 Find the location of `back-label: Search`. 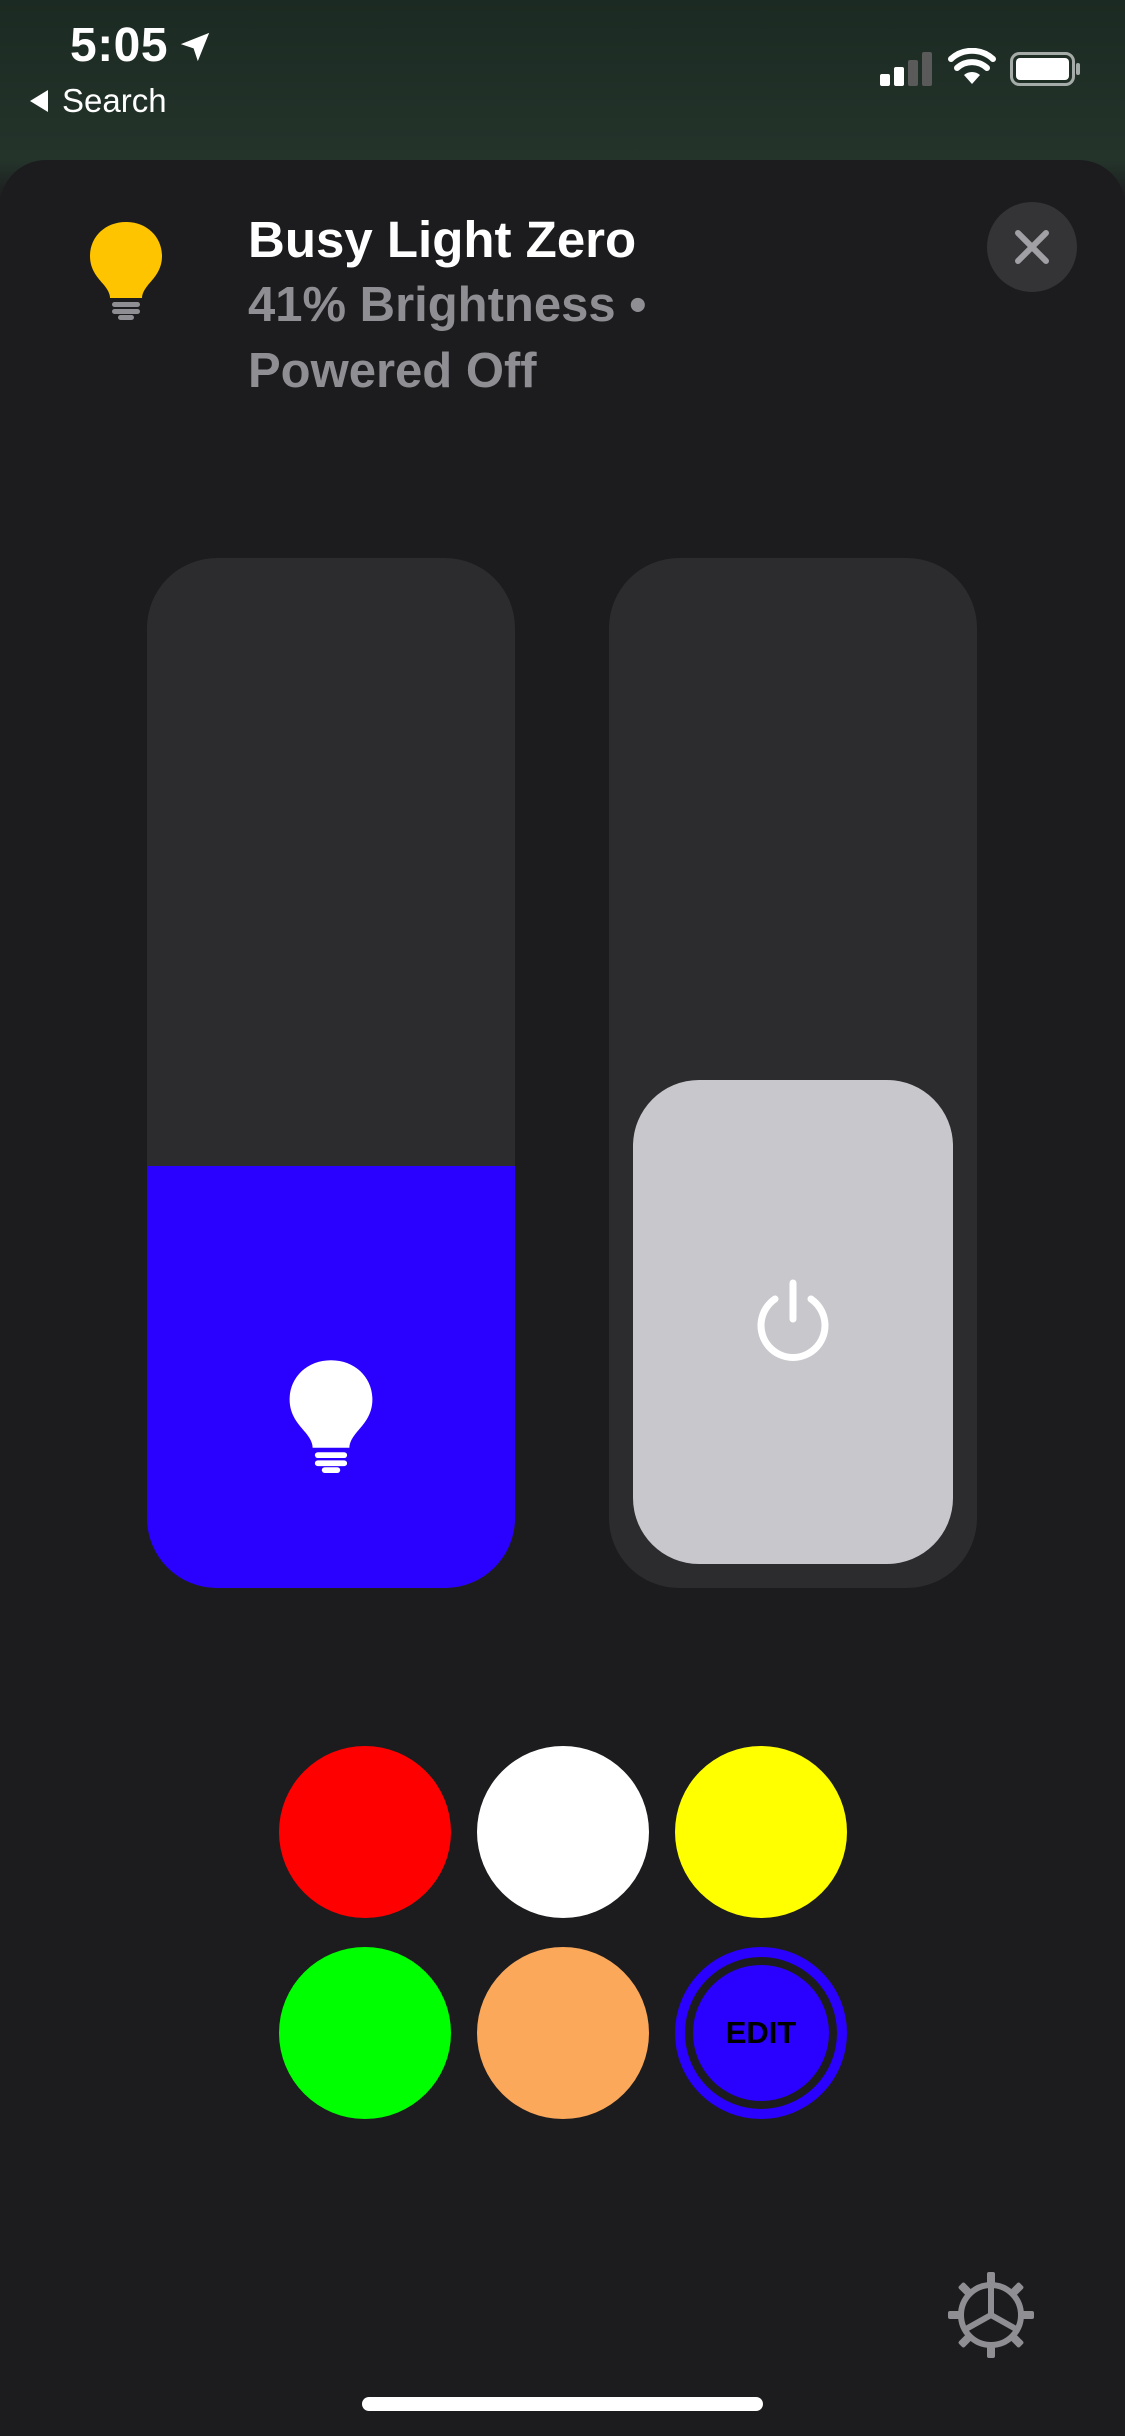

back-label: Search is located at coordinates (114, 100).